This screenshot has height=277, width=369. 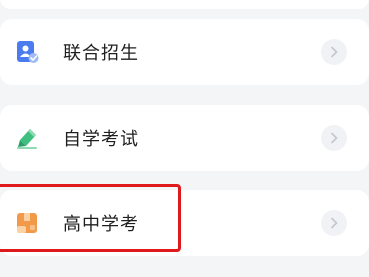 I want to click on high-school-exam-icon, so click(x=27, y=223).